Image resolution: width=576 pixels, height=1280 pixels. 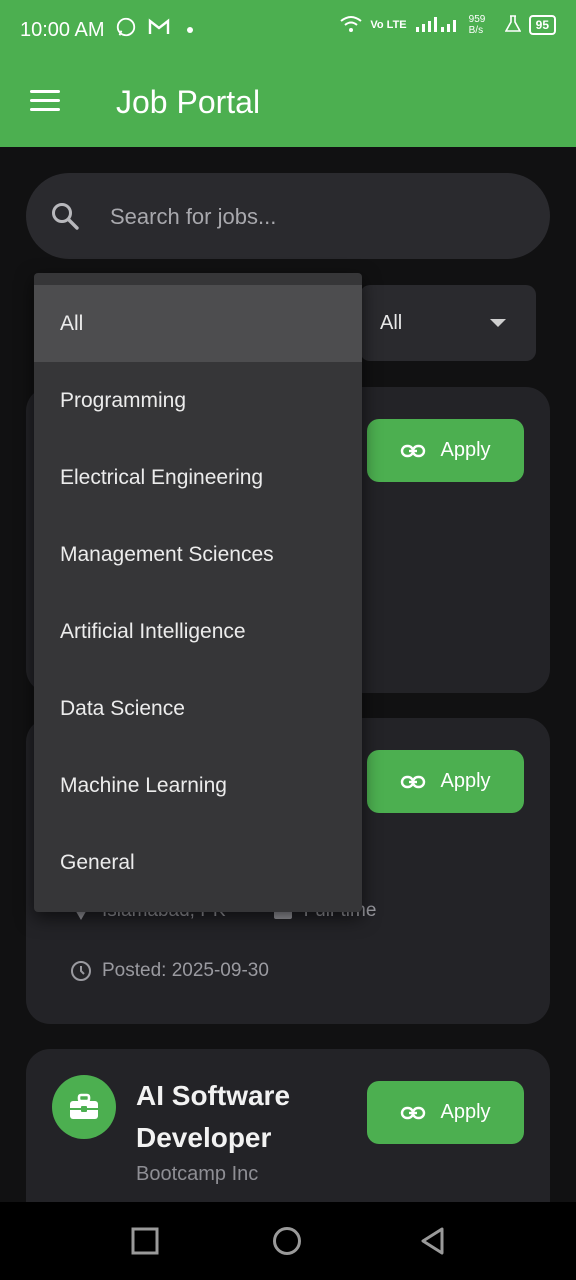 I want to click on speed-label: 959 B/s, so click(x=477, y=25).